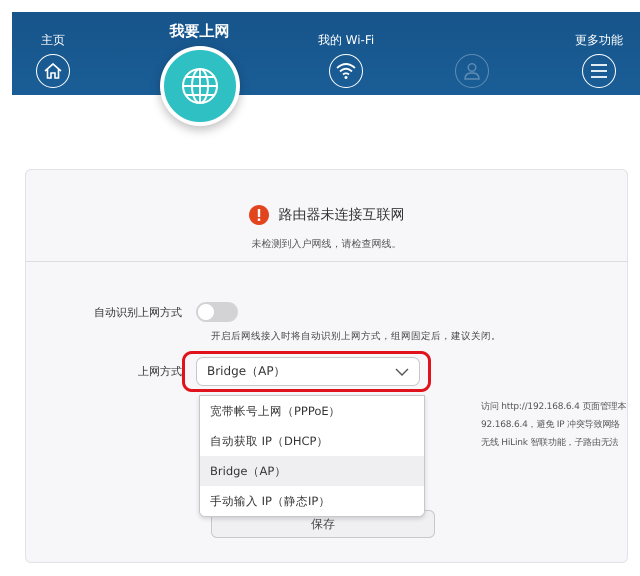  Describe the element at coordinates (472, 71) in the screenshot. I see `user-icon` at that location.